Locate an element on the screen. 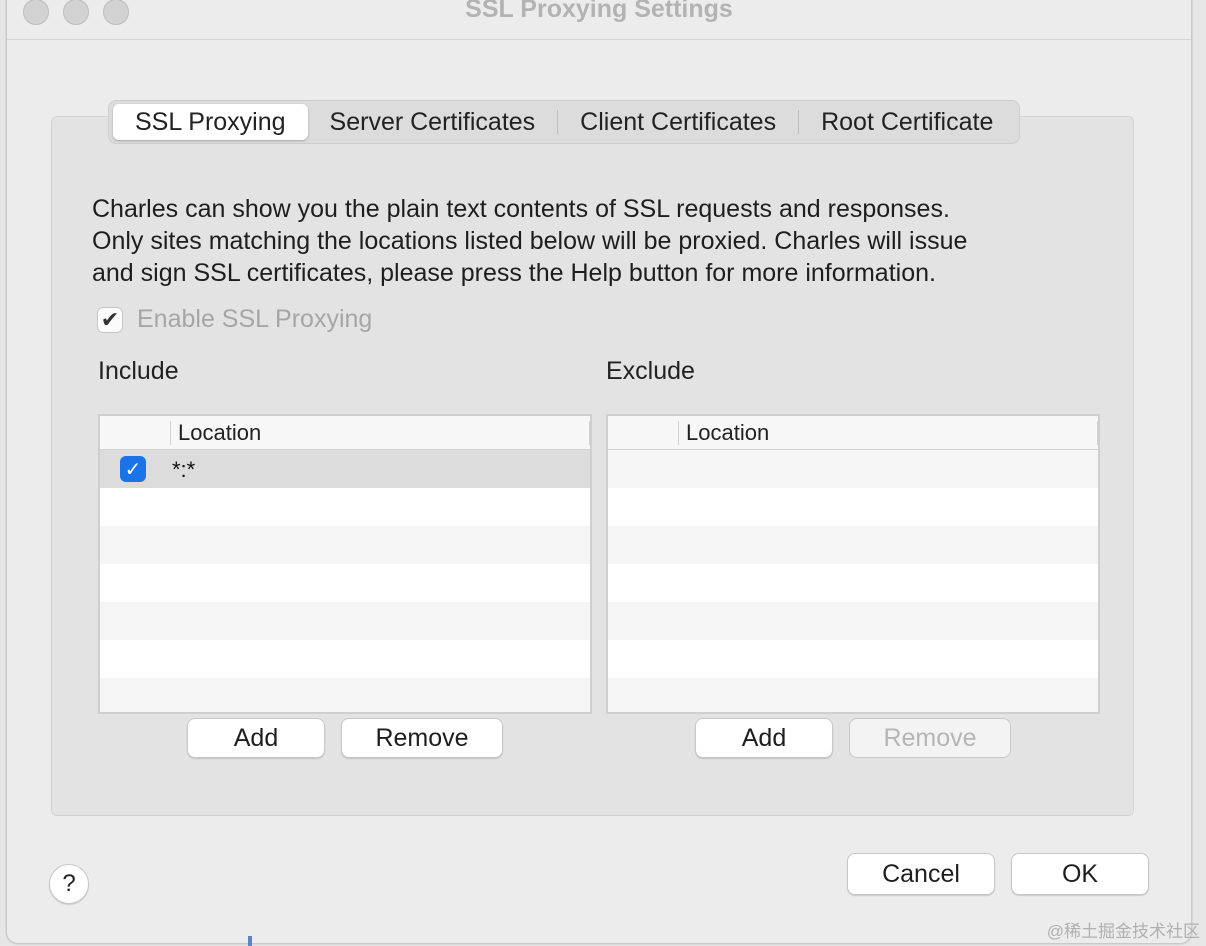 This screenshot has height=946, width=1206. tab-client-certificates: Client Certificates is located at coordinates (678, 122).